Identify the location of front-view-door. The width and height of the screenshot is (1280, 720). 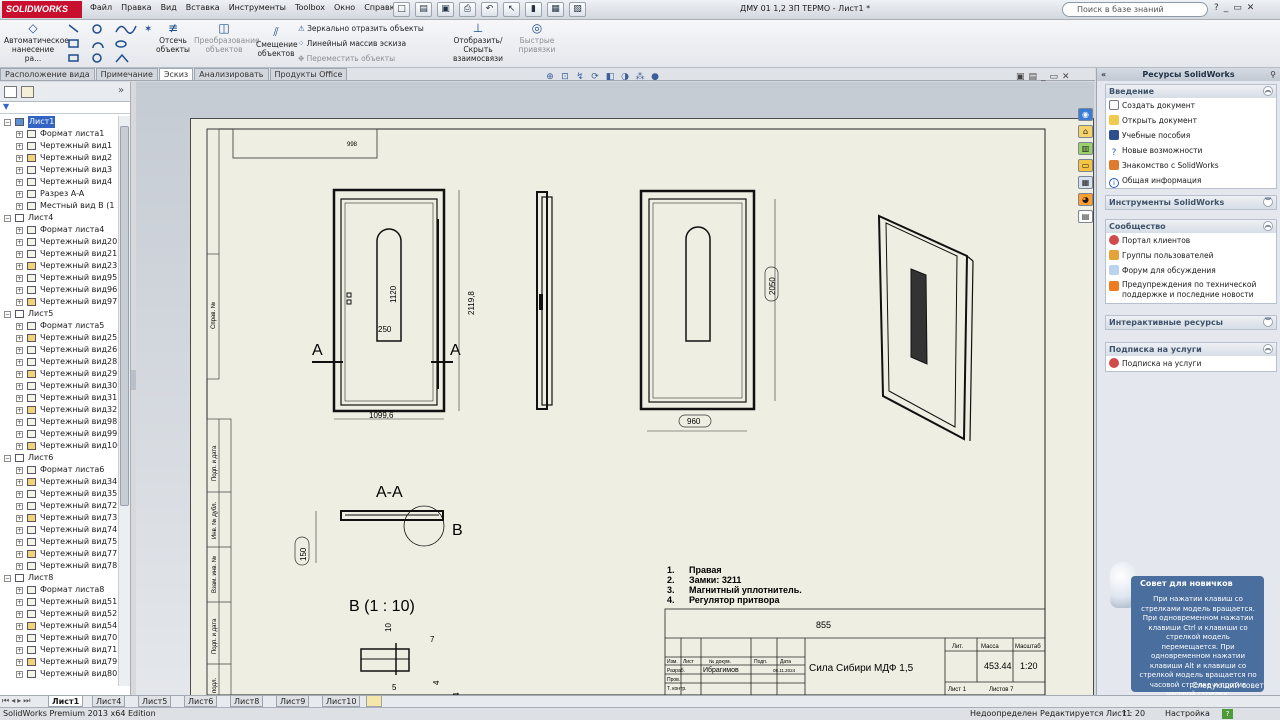
(382, 300).